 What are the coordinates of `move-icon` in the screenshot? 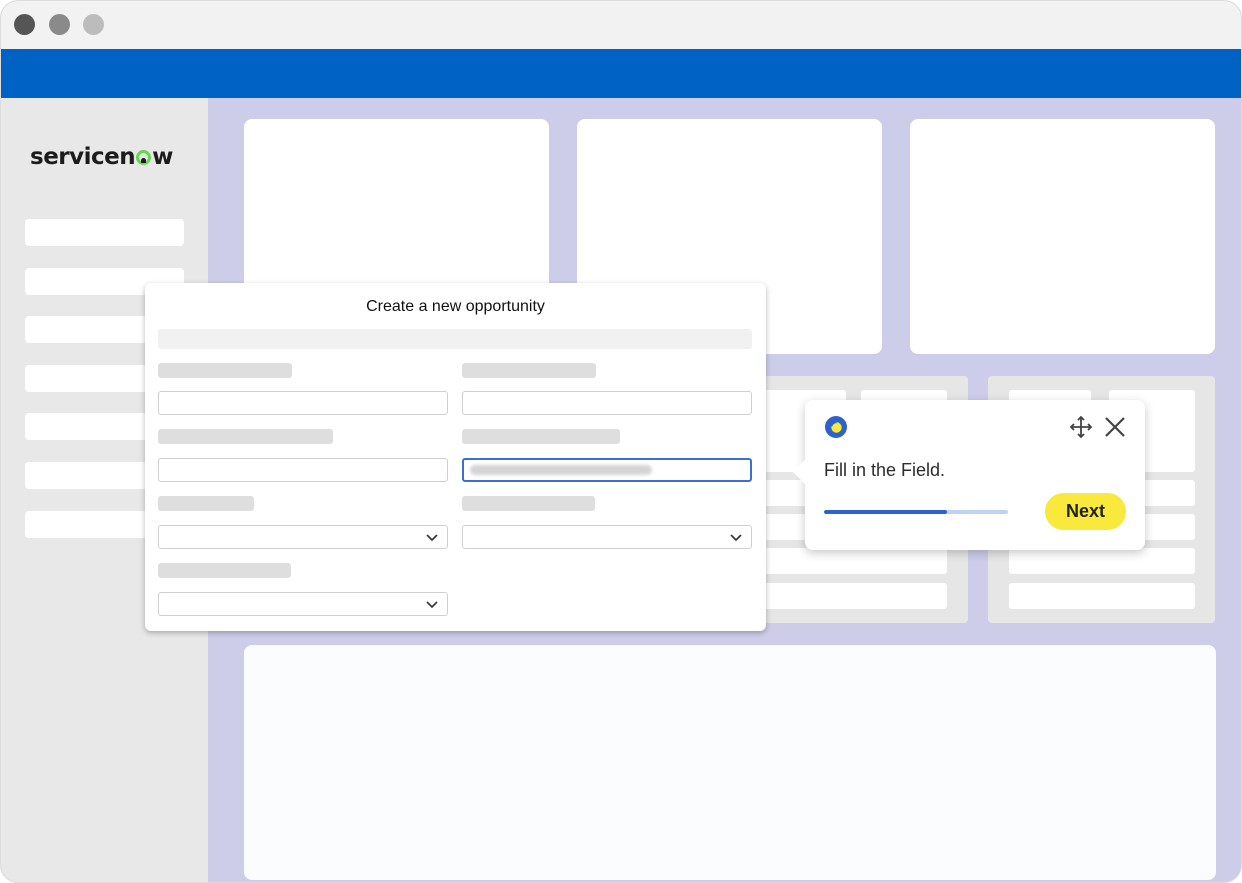 It's located at (1081, 427).